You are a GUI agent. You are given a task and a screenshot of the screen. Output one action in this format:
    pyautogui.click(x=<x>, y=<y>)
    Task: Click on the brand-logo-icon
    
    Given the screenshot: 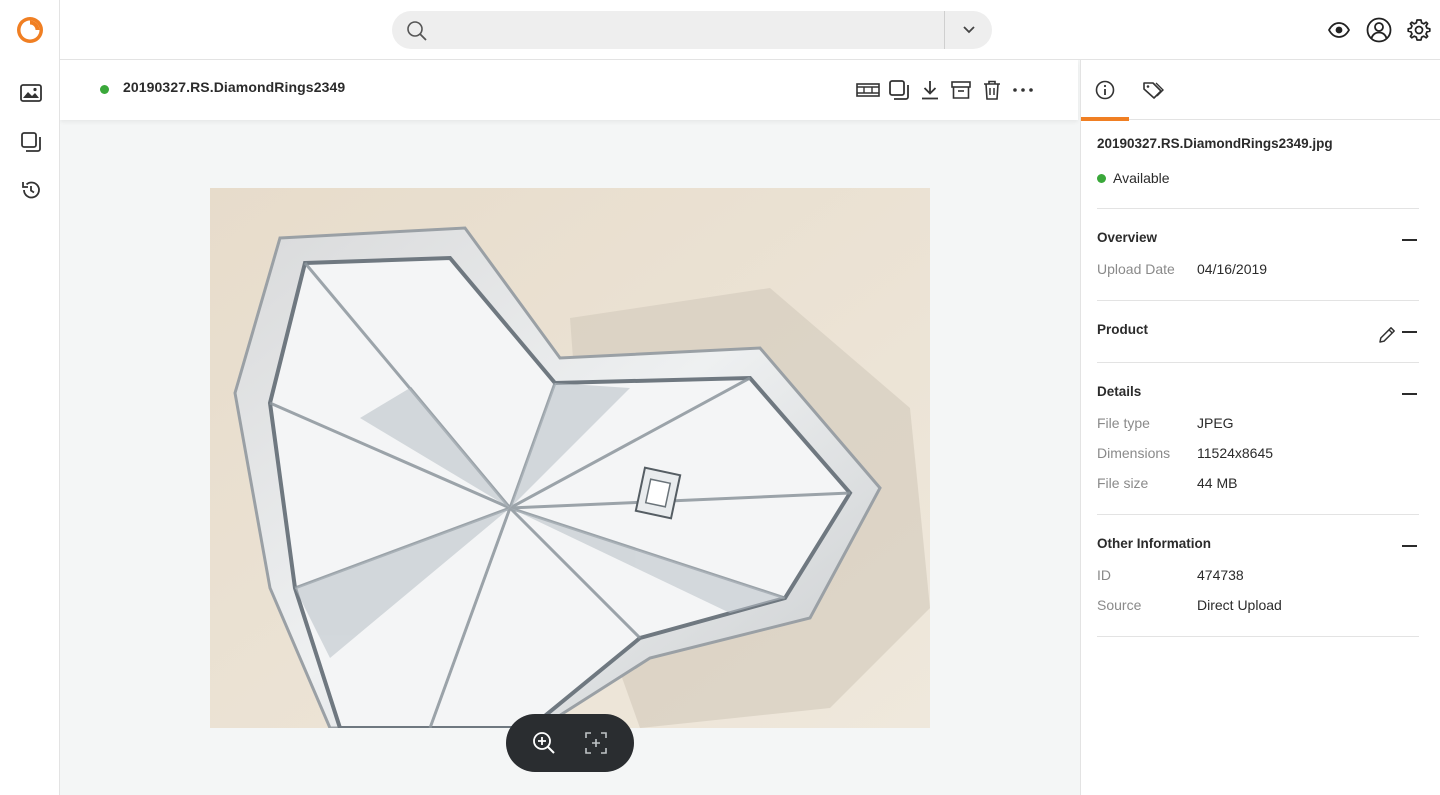 What is the action you would take?
    pyautogui.click(x=30, y=30)
    